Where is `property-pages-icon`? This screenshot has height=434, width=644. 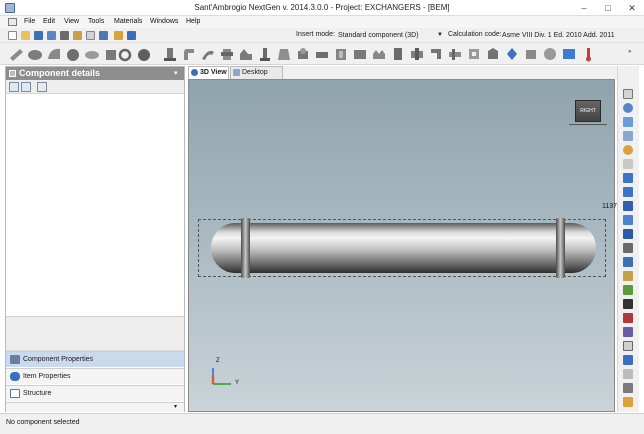
property-pages-icon is located at coordinates (42, 87).